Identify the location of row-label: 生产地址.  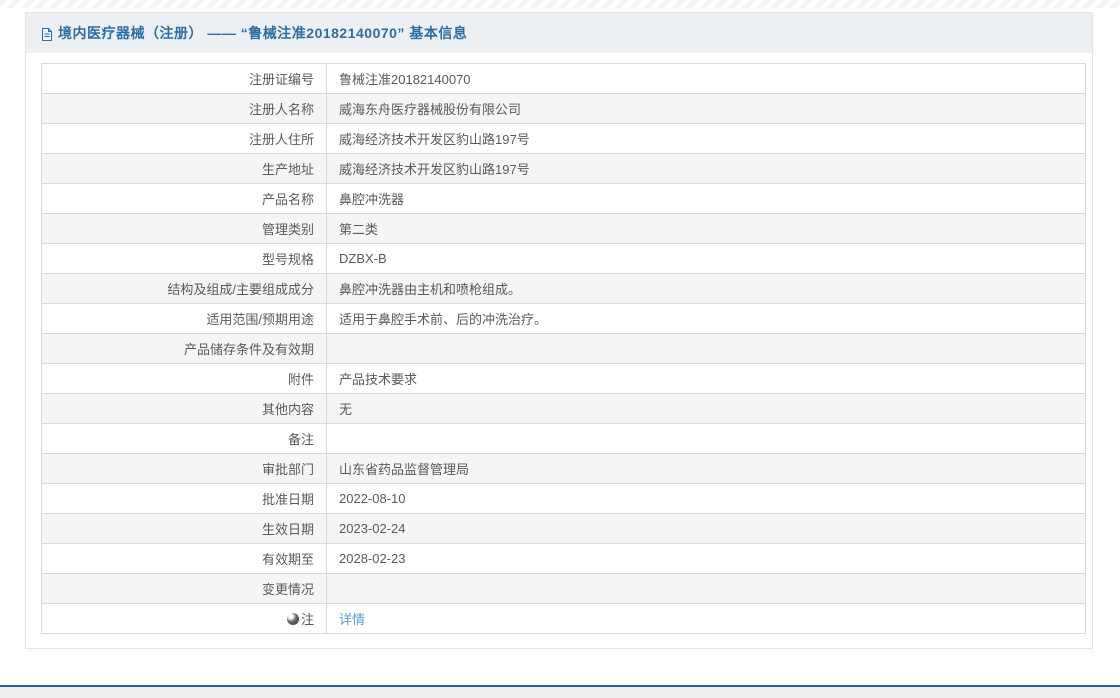
(184, 168).